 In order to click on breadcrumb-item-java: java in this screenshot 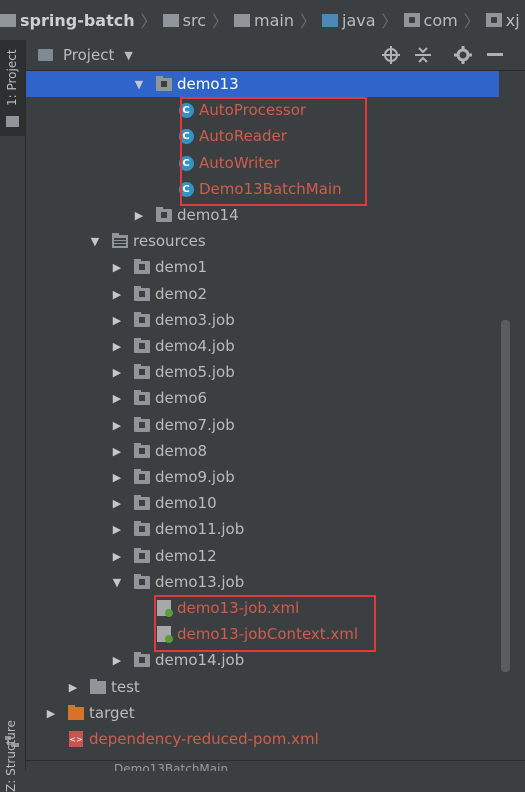, I will do `click(349, 20)`.